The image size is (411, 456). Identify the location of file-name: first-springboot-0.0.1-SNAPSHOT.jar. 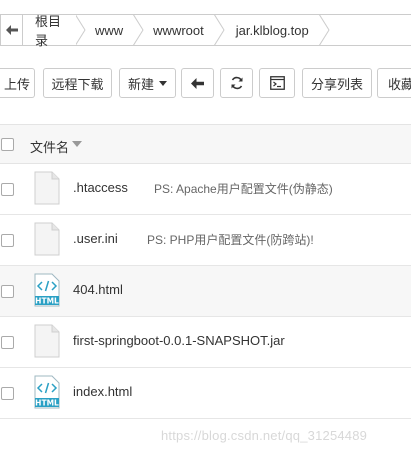
(179, 340).